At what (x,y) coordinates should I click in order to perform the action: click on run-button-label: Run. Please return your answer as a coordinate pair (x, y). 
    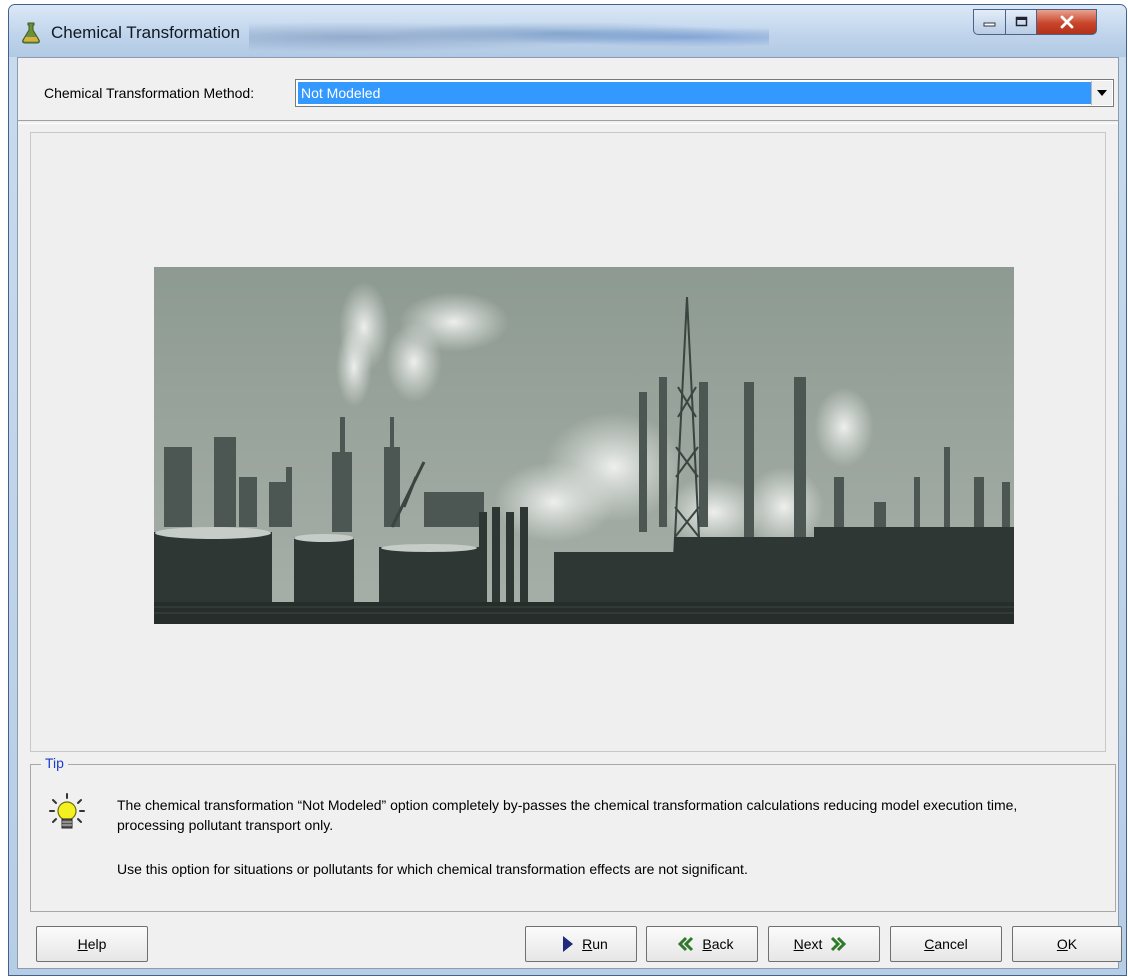
    Looking at the image, I should click on (595, 944).